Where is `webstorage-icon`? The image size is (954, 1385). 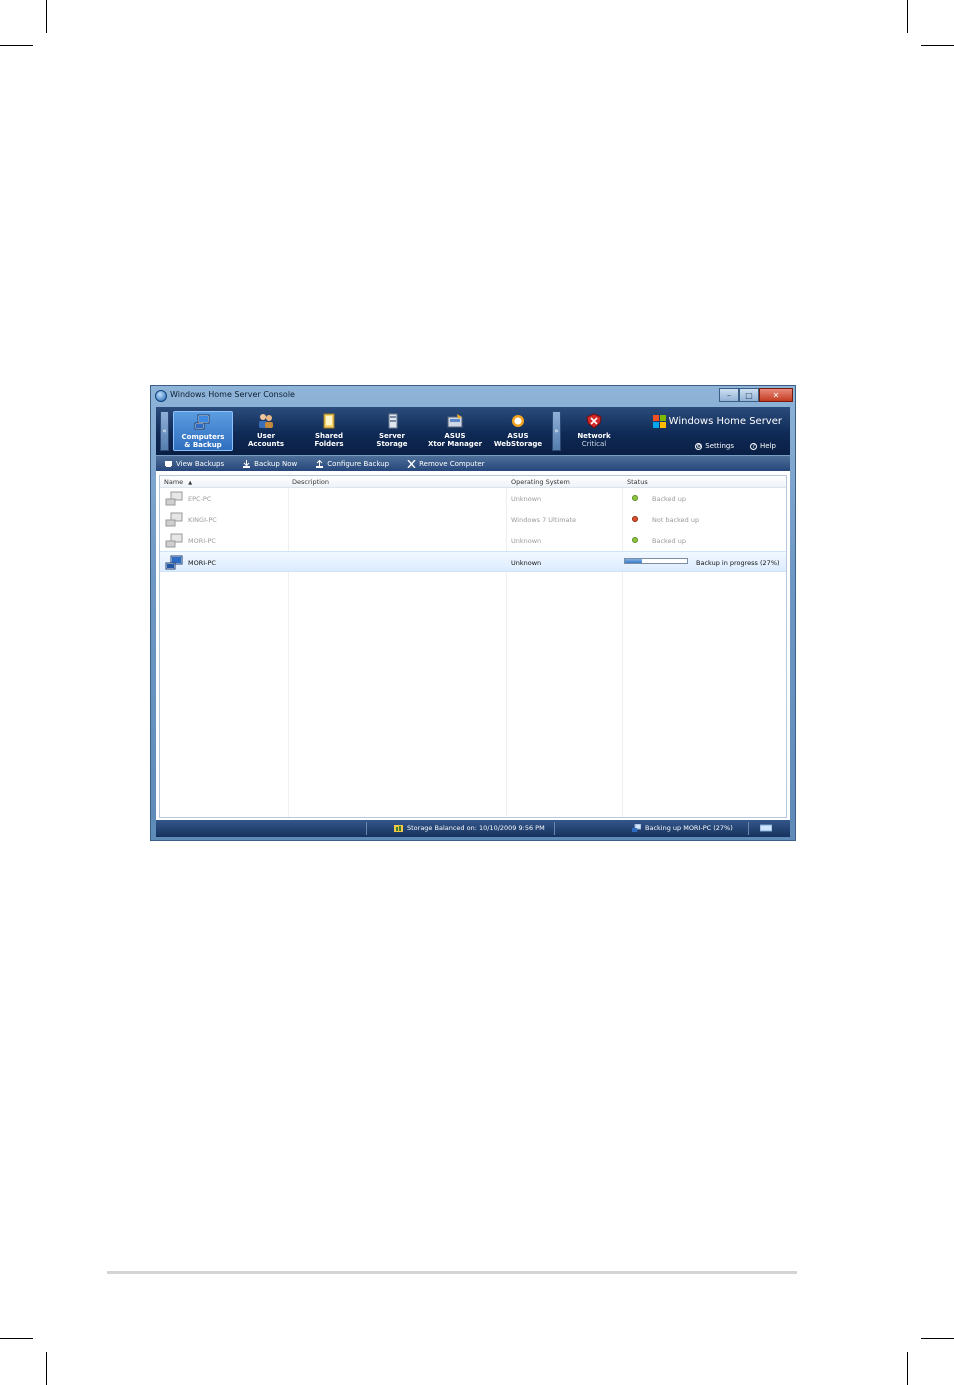 webstorage-icon is located at coordinates (518, 421).